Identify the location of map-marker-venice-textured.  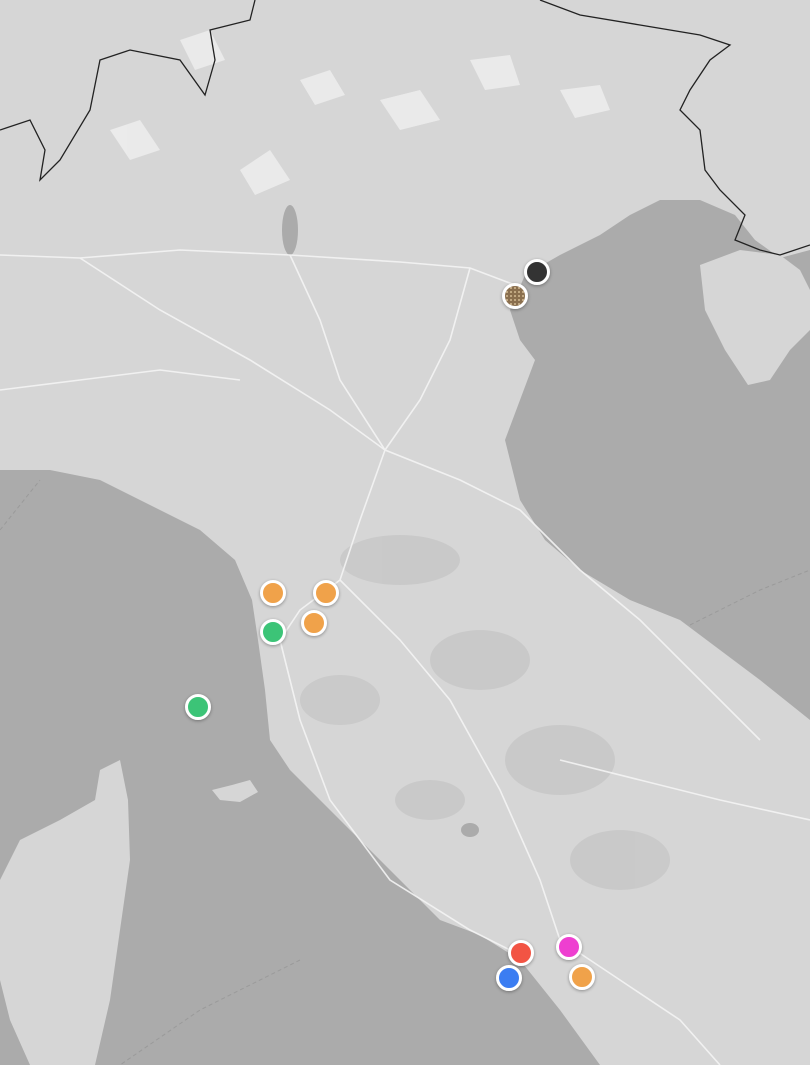
(515, 296).